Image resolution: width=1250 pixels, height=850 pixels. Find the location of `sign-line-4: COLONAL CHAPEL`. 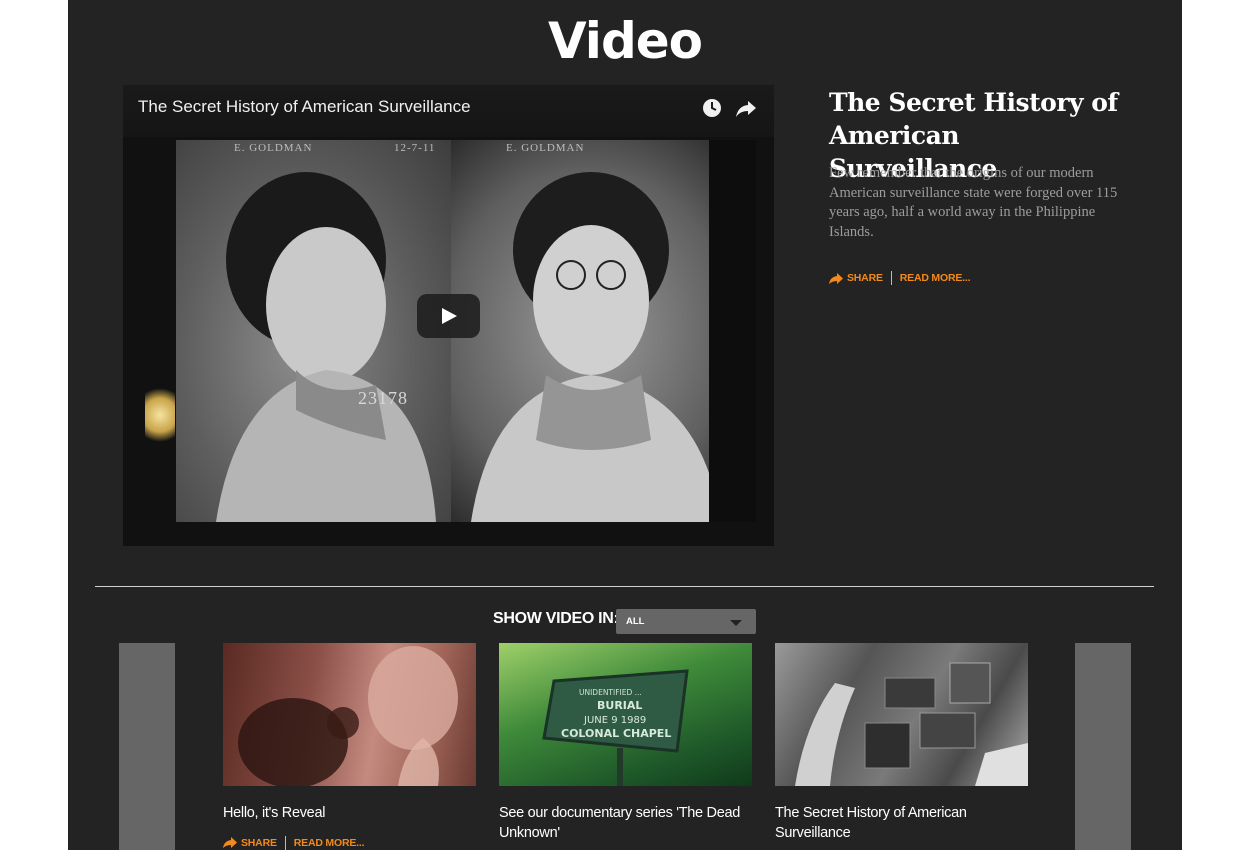

sign-line-4: COLONAL CHAPEL is located at coordinates (616, 733).